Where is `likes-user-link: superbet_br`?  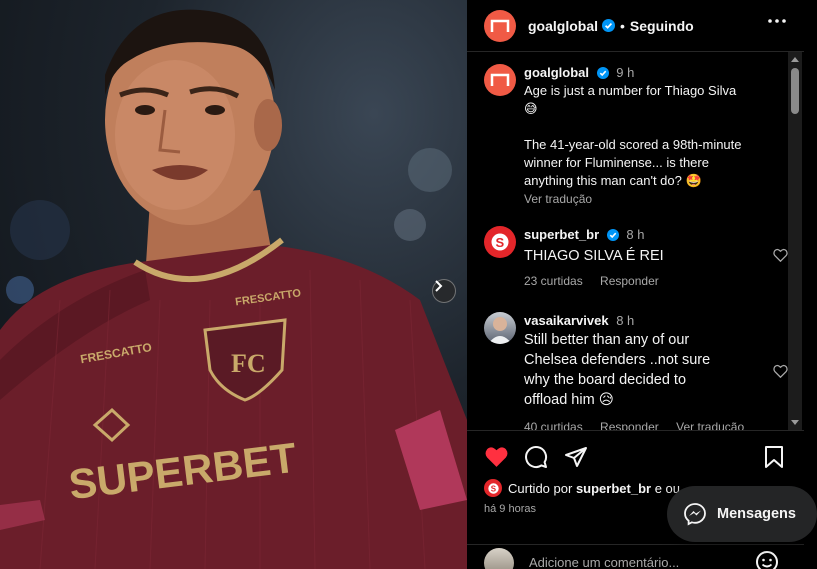 likes-user-link: superbet_br is located at coordinates (613, 488).